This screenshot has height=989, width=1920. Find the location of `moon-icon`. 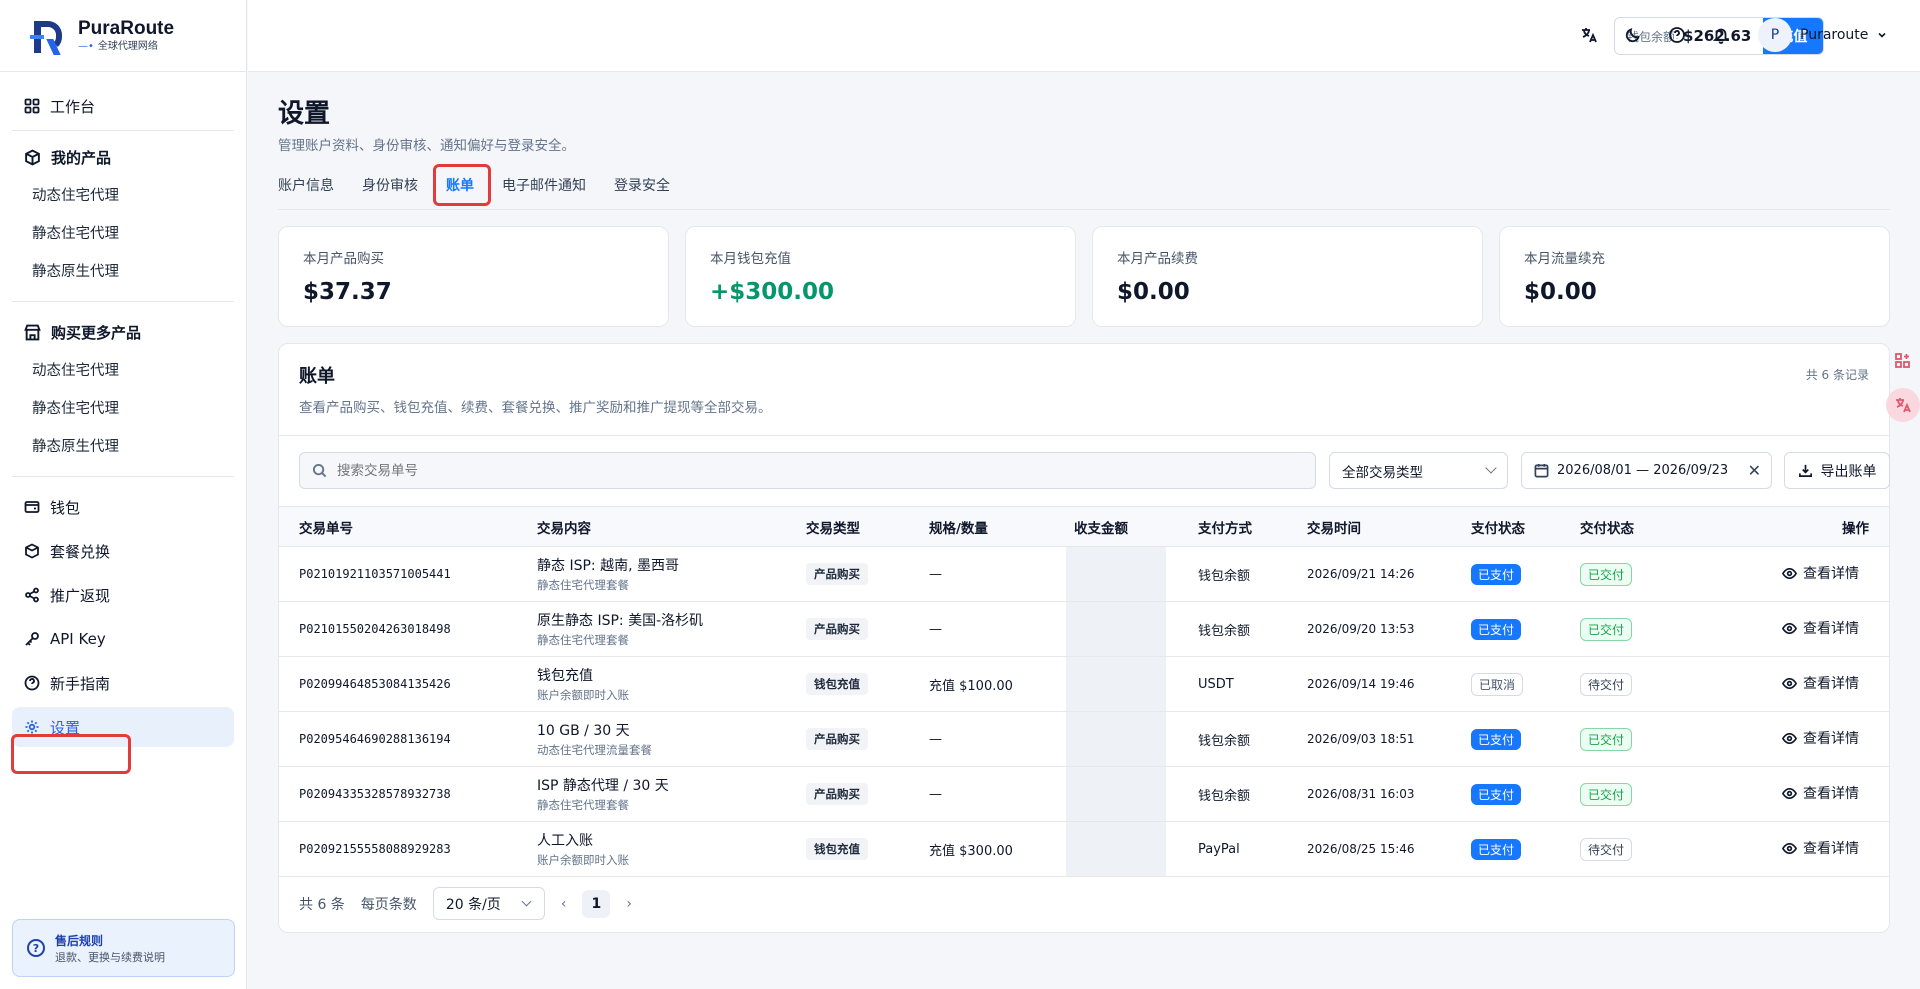

moon-icon is located at coordinates (1633, 35).